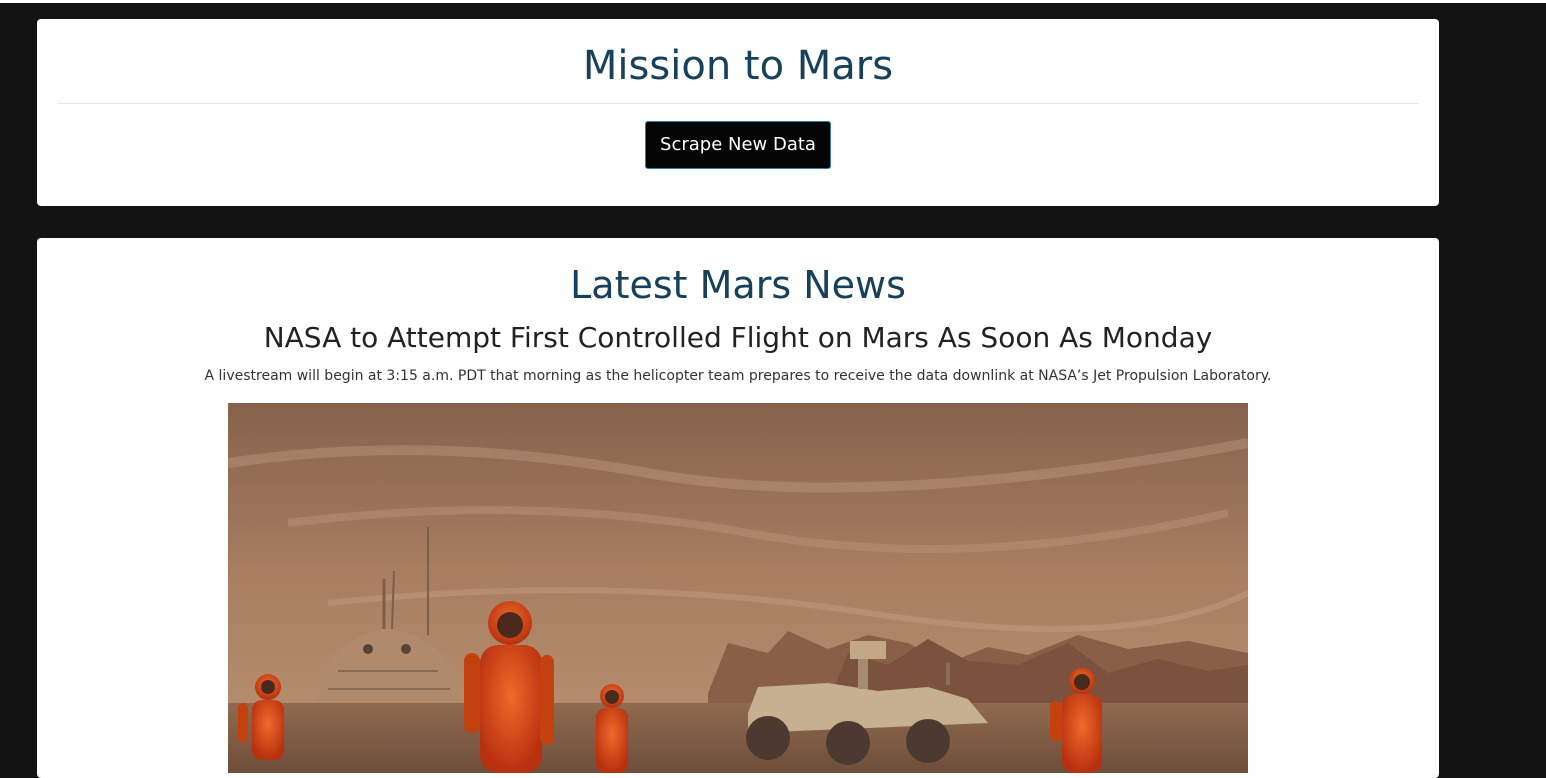  I want to click on header-divider, so click(738, 103).